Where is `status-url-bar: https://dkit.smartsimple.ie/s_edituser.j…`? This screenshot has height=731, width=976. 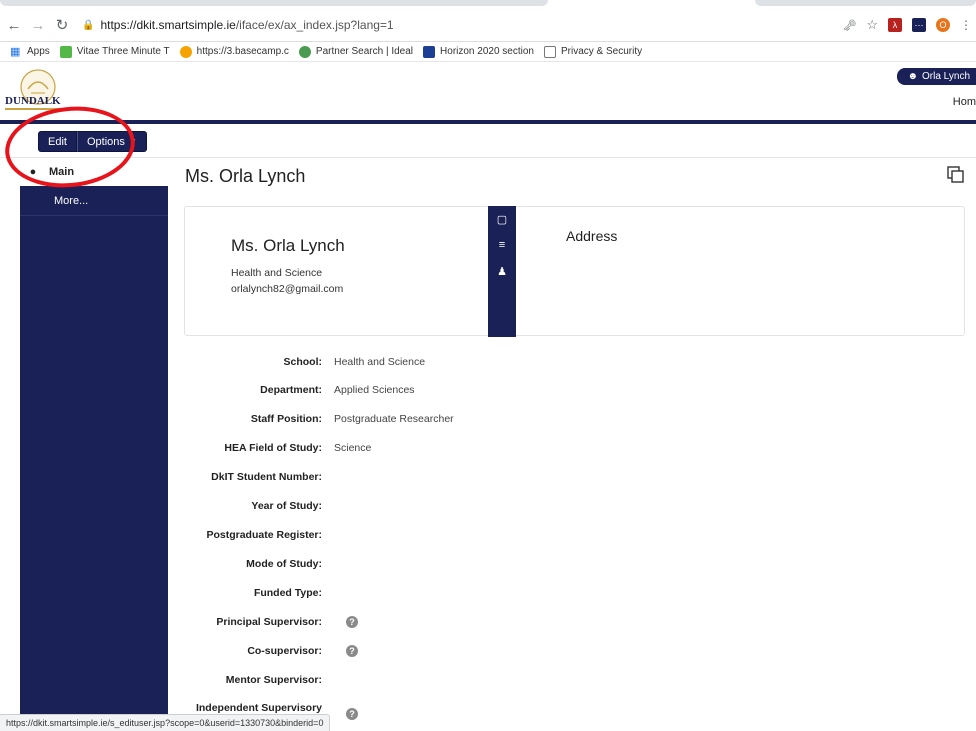 status-url-bar: https://dkit.smartsimple.ie/s_edituser.j… is located at coordinates (165, 722).